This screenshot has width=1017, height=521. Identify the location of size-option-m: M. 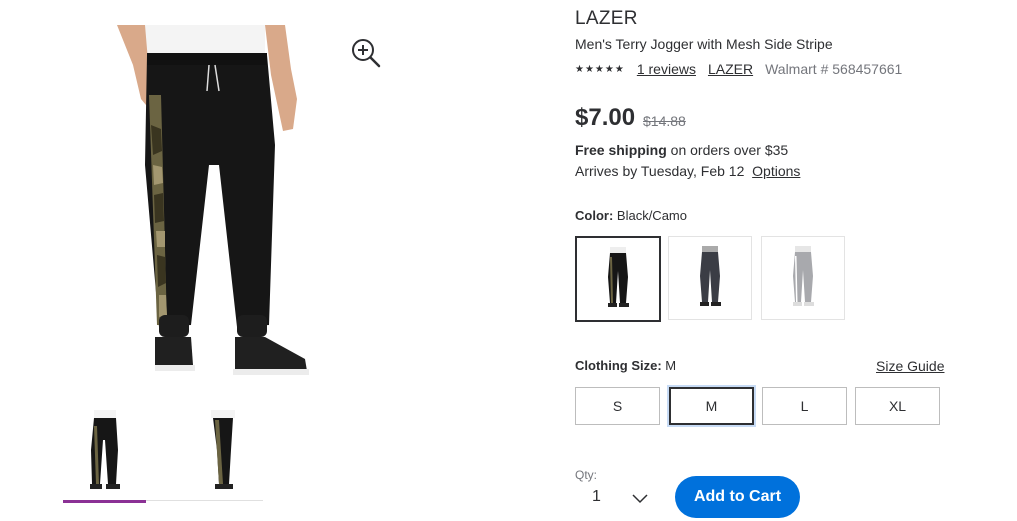
(711, 406).